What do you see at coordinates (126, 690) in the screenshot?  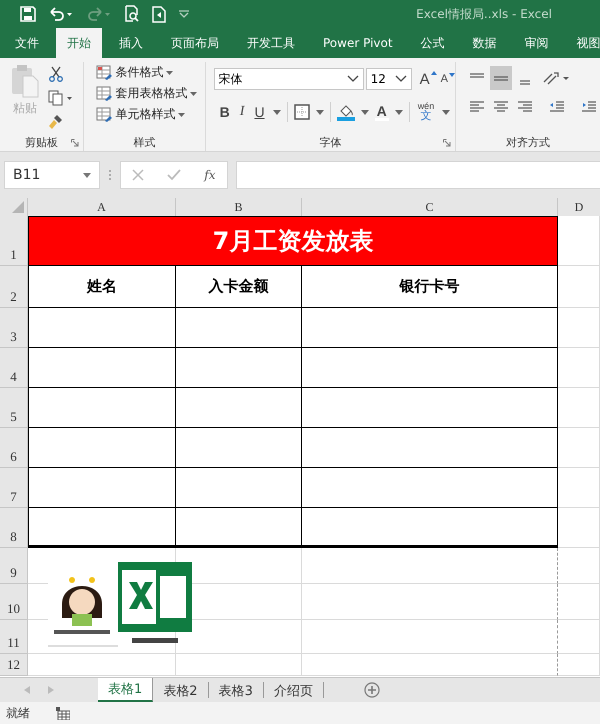 I see `sheet-tab: 表格1` at bounding box center [126, 690].